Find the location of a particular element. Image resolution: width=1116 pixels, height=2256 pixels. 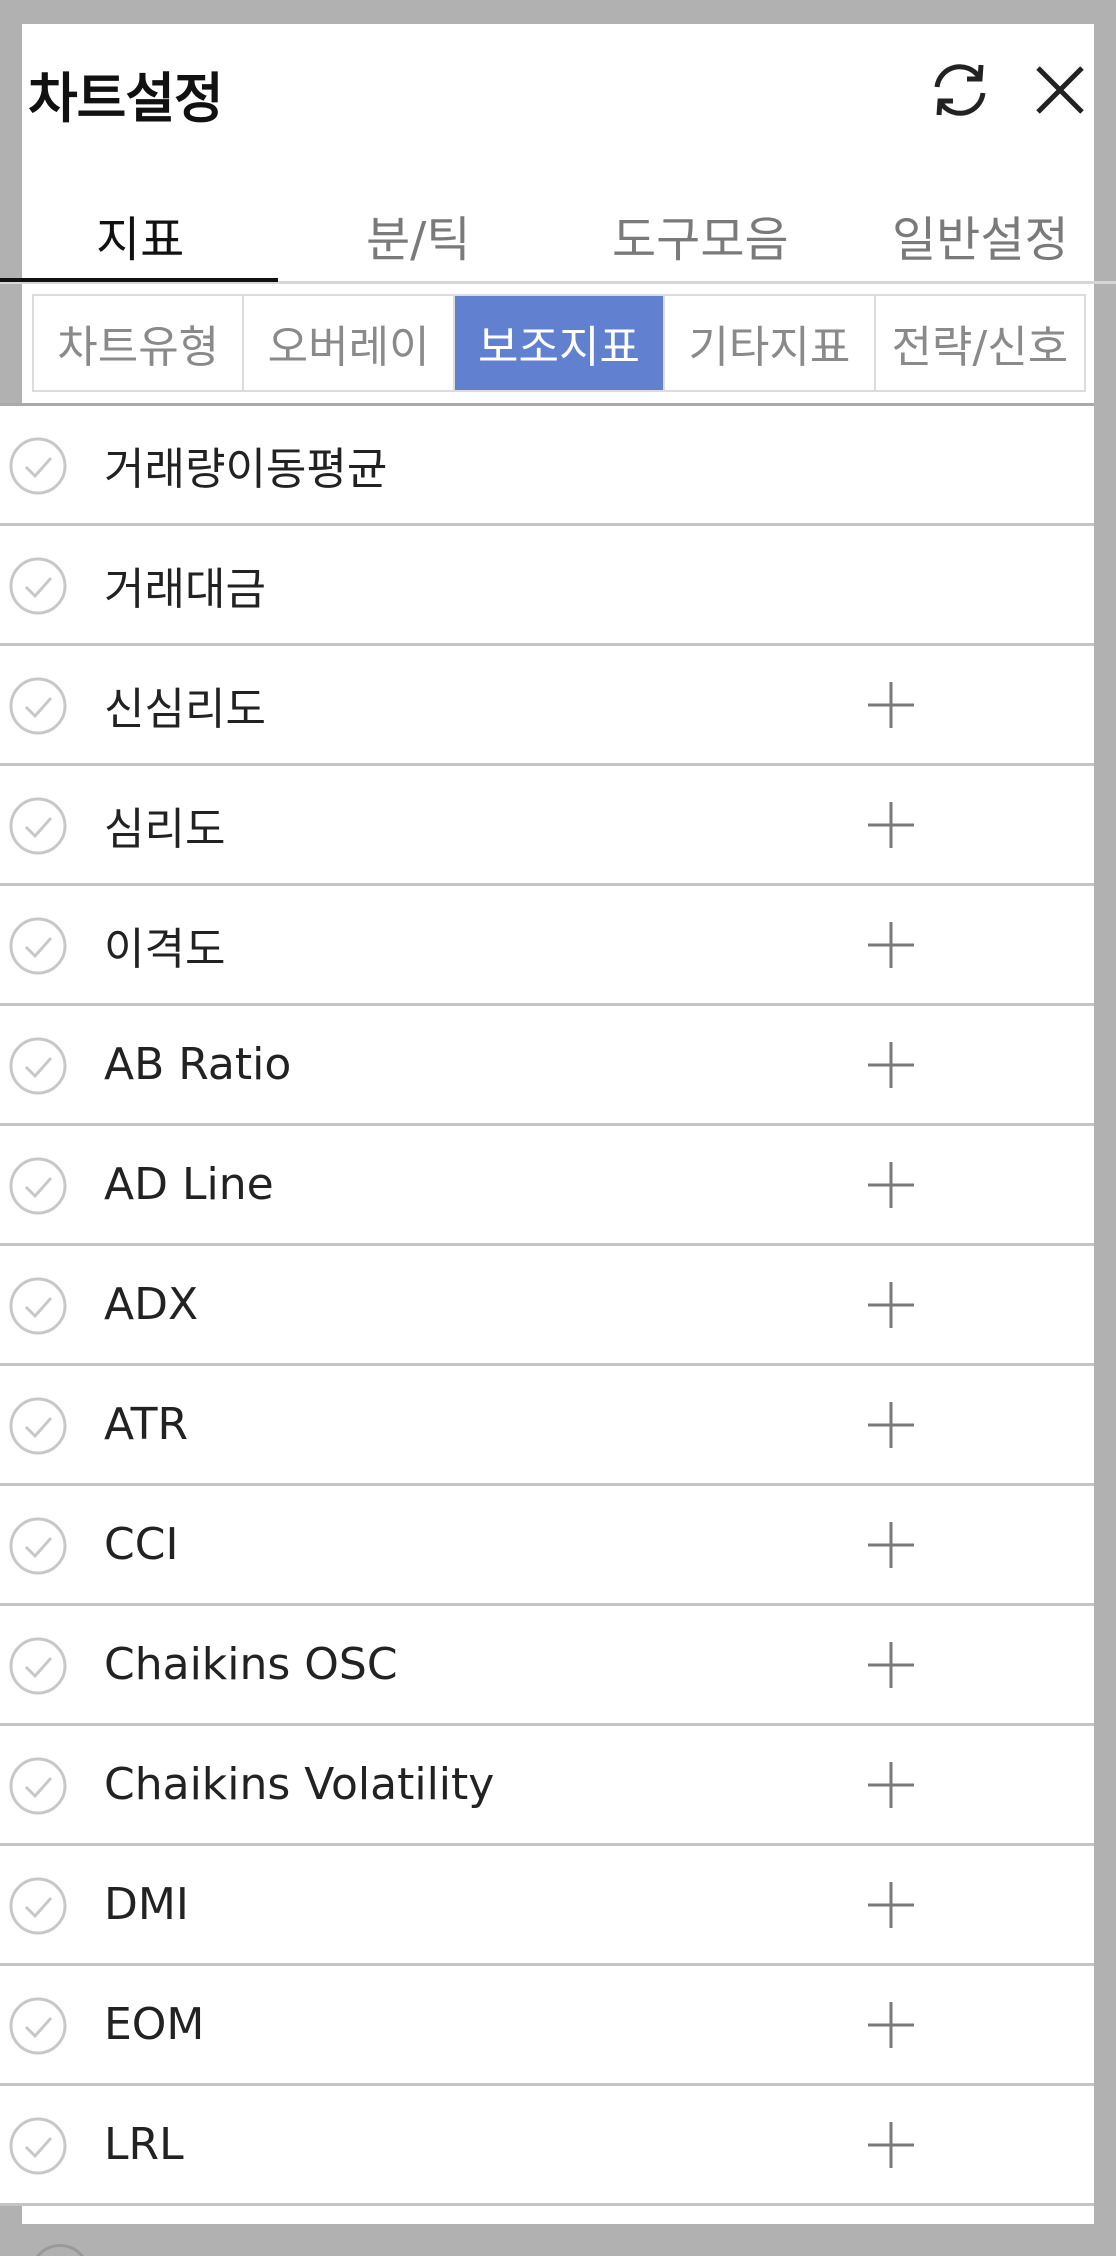

list-item: ADX is located at coordinates (547, 1306).